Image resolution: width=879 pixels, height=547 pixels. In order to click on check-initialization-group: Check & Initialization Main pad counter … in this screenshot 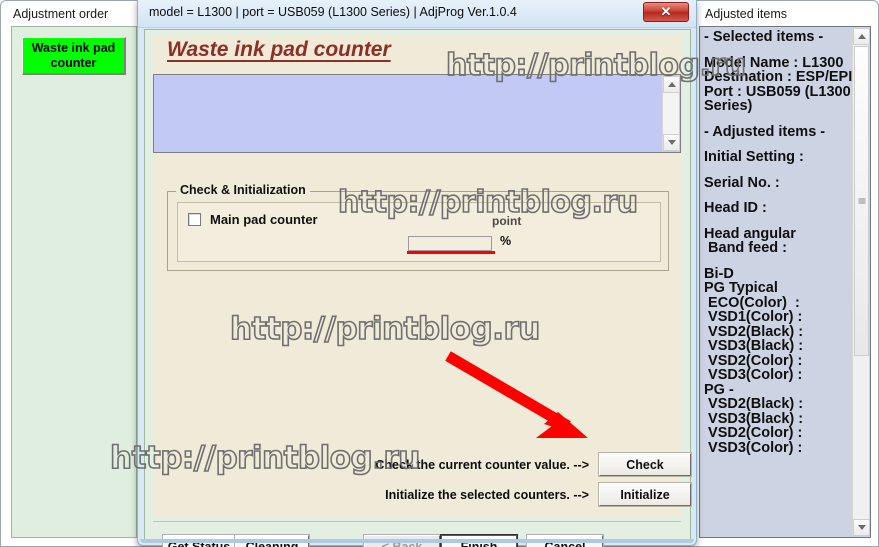, I will do `click(418, 227)`.